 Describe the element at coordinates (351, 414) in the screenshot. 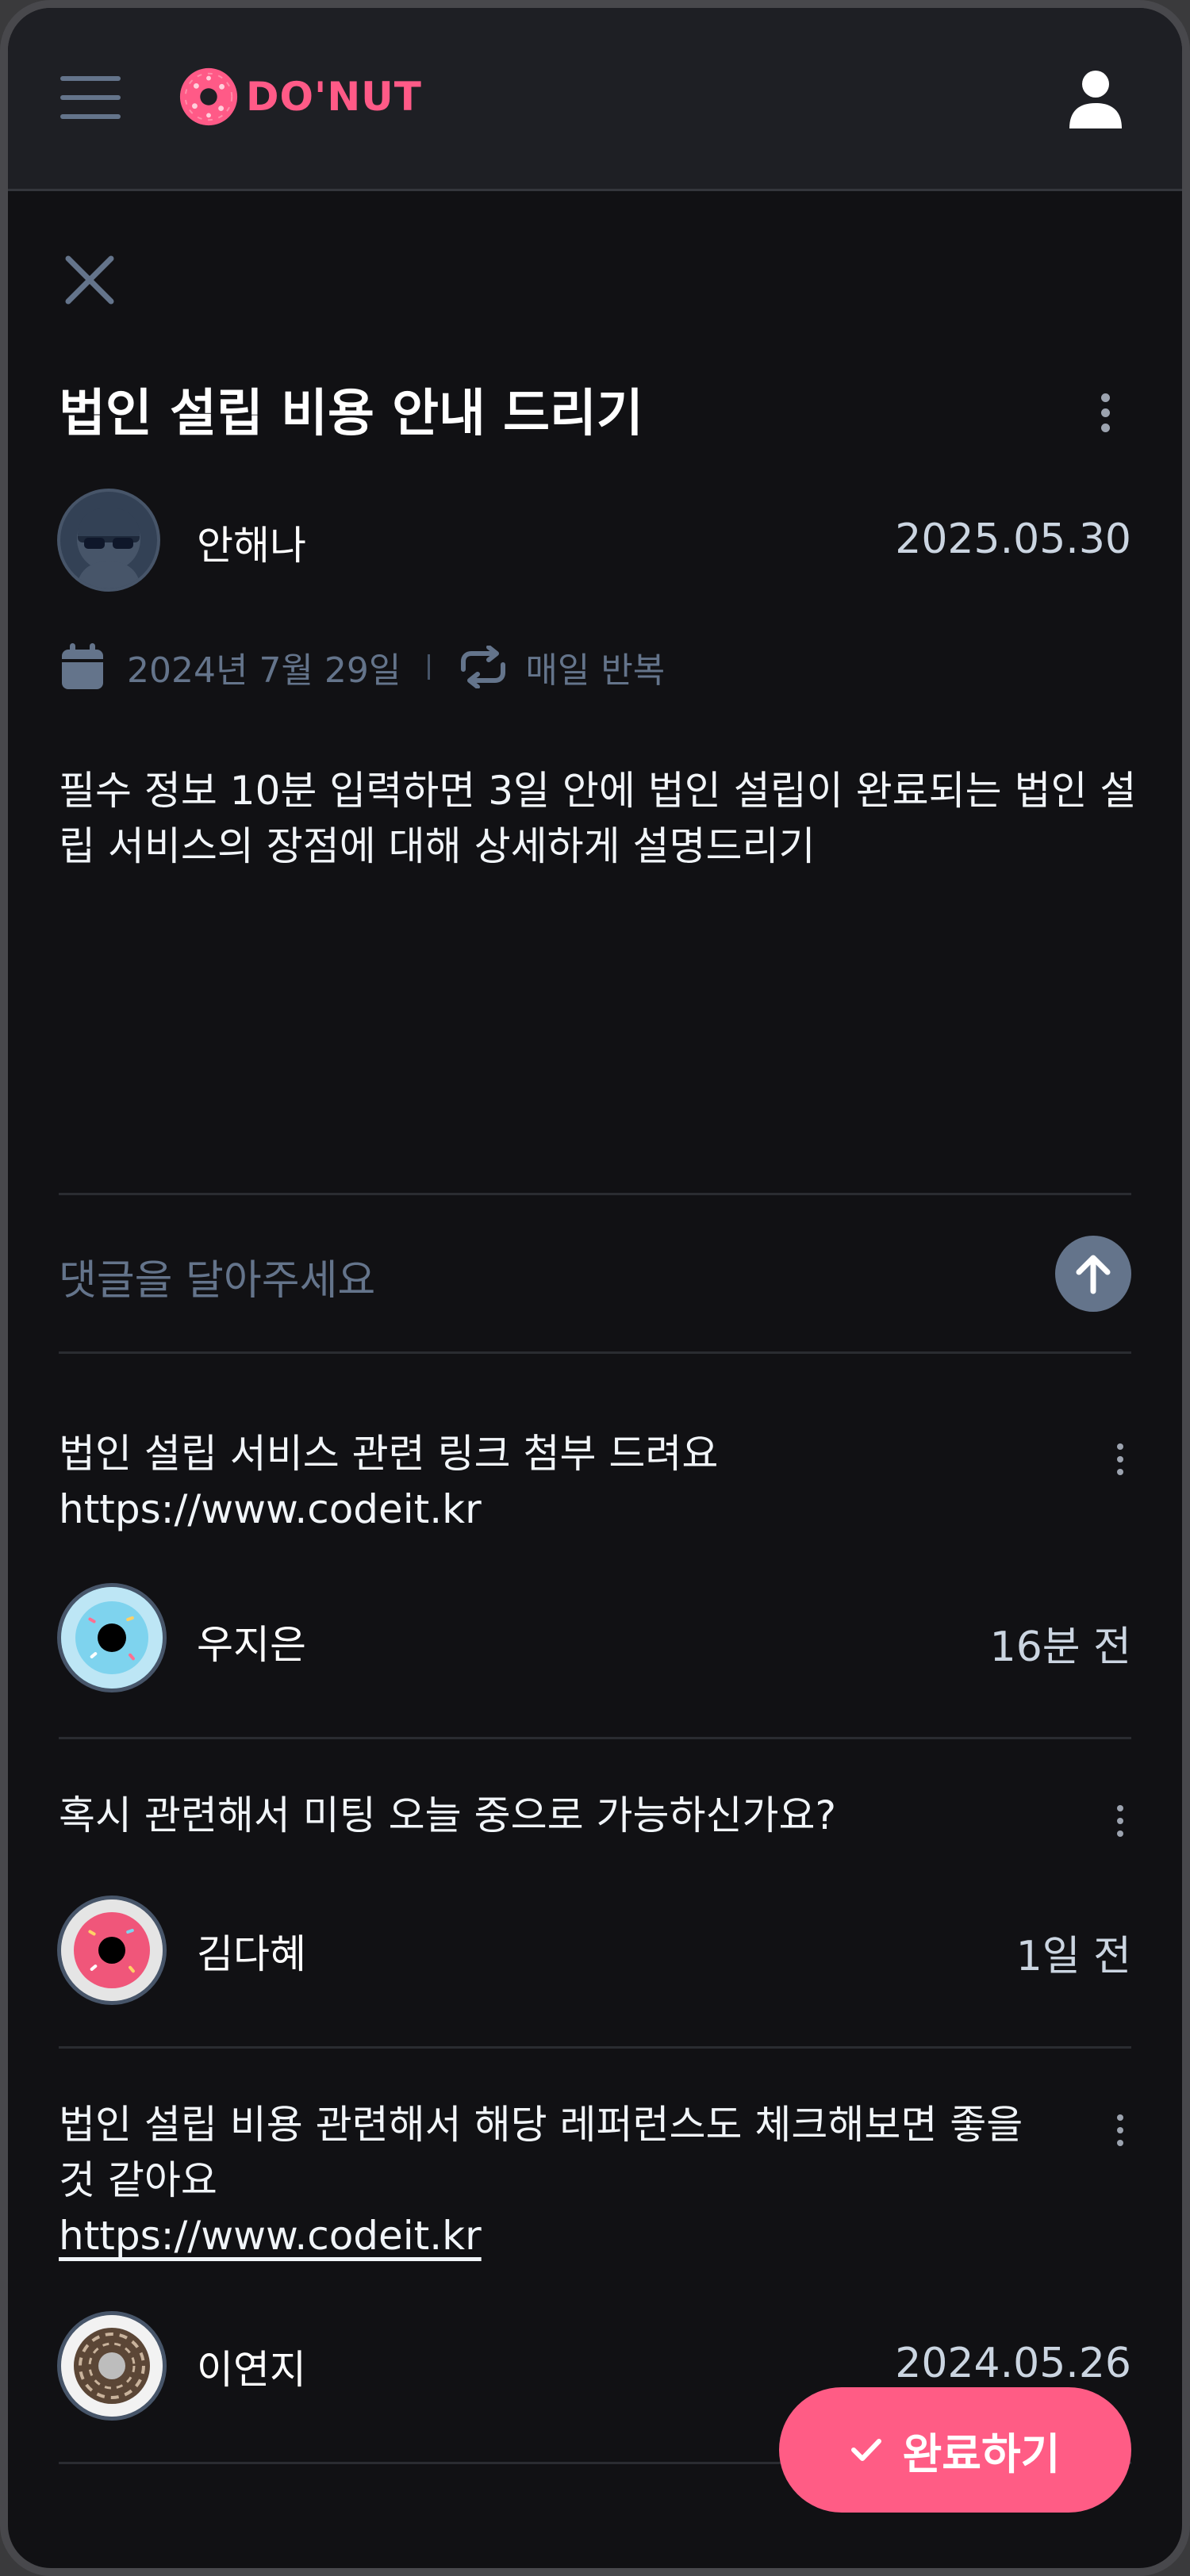

I see `task-title: 법인 설립 비용 안내 드리기` at that location.